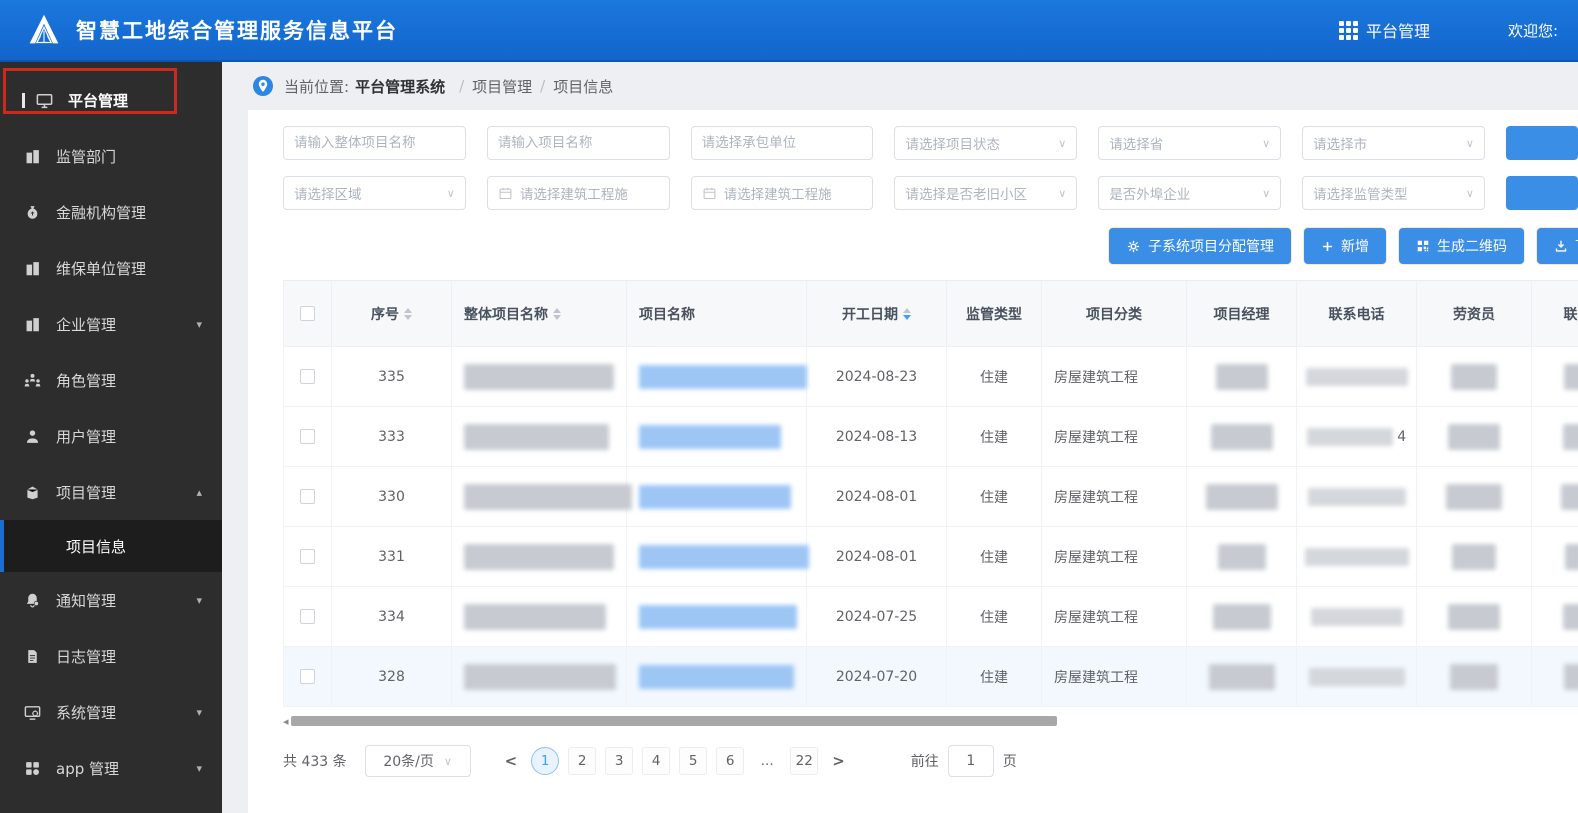 The width and height of the screenshot is (1578, 813). Describe the element at coordinates (307, 313) in the screenshot. I see `select-all-checkbox` at that location.